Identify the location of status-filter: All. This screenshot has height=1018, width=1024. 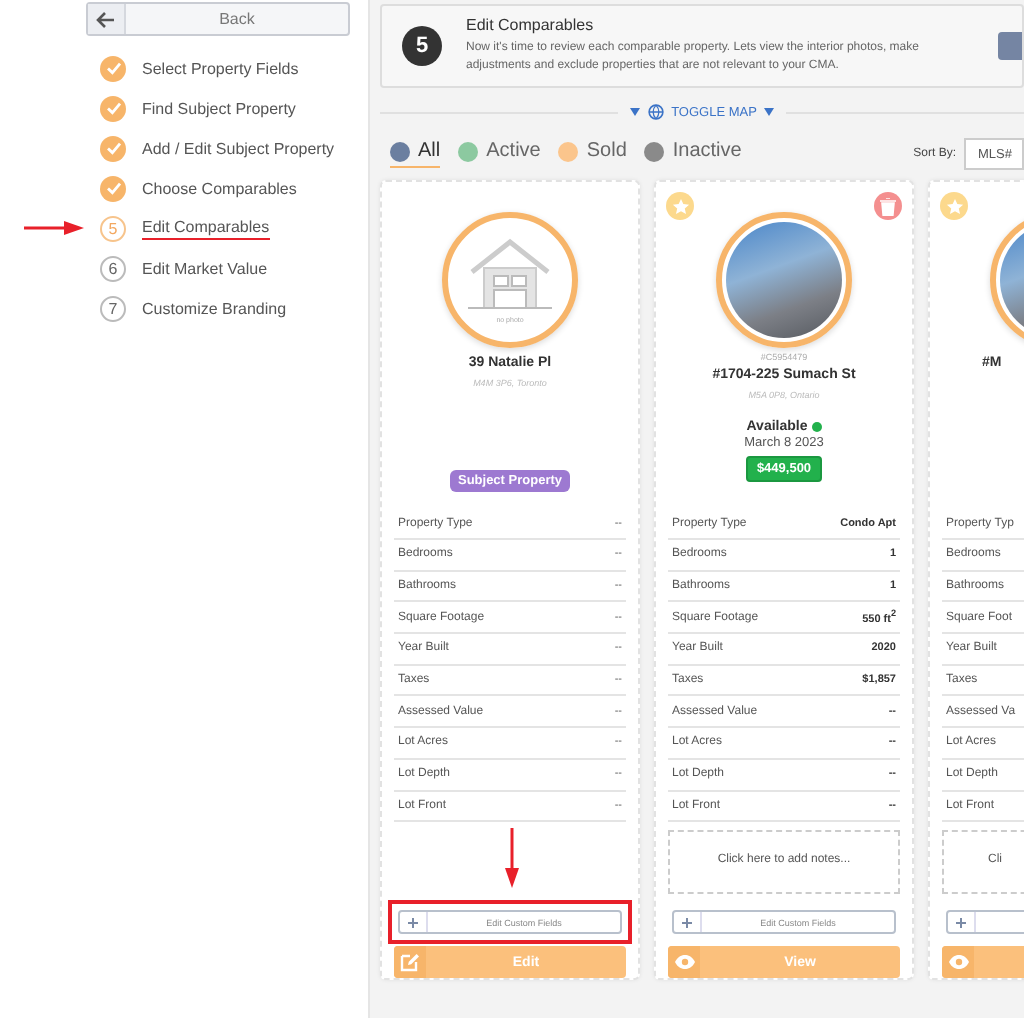
(415, 154).